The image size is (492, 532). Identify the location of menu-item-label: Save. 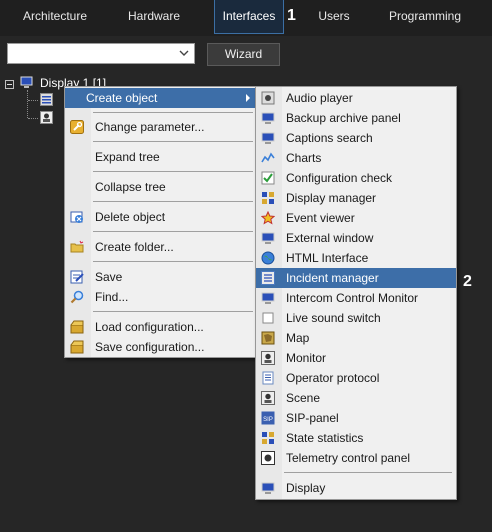
(109, 277).